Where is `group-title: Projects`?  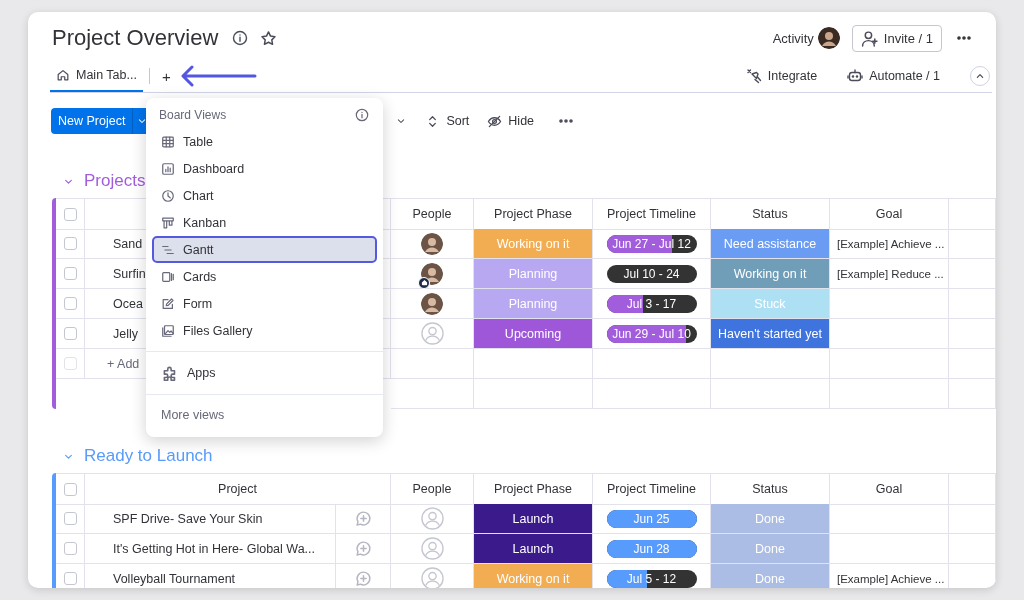
group-title: Projects is located at coordinates (115, 181).